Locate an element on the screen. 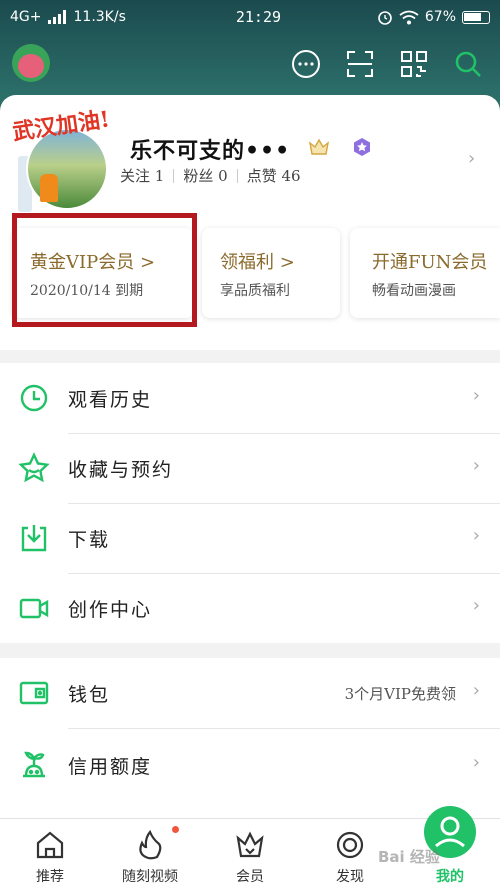 The image size is (500, 888). menu-item-label: 钱包 is located at coordinates (89, 695).